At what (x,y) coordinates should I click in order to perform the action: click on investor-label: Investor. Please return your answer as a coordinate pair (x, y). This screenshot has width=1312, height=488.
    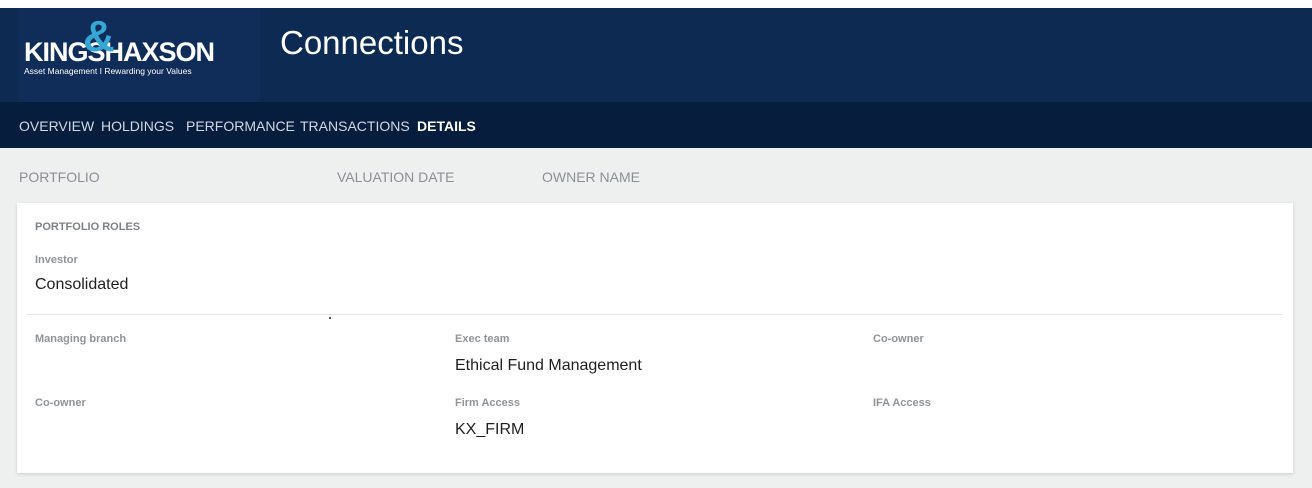
    Looking at the image, I should click on (56, 260).